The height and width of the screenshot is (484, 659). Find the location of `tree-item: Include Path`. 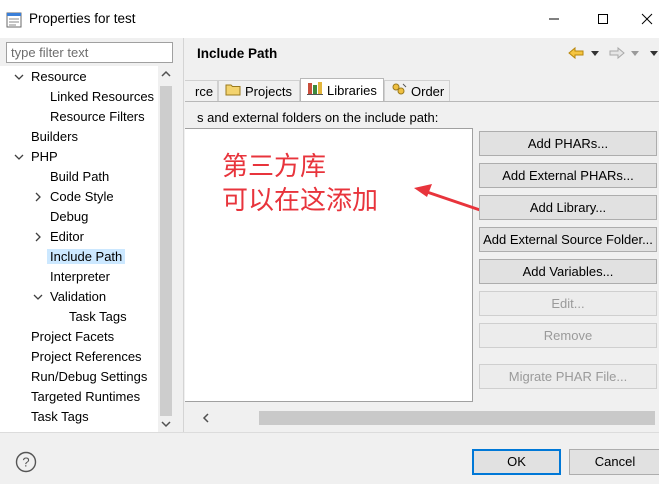

tree-item: Include Path is located at coordinates (86, 257).